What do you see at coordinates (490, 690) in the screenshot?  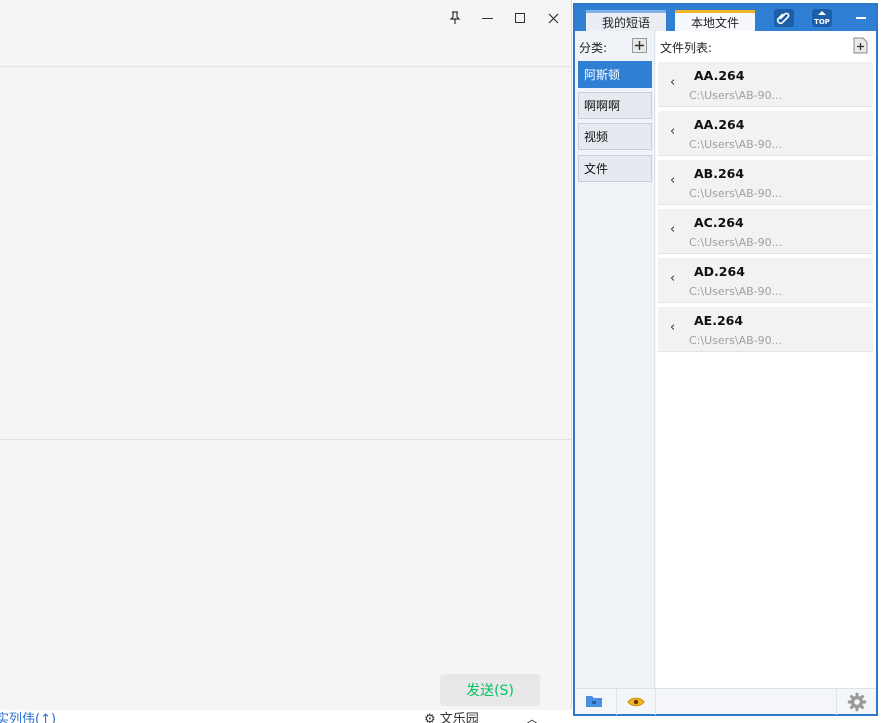 I see `send-button: 发送(S)` at bounding box center [490, 690].